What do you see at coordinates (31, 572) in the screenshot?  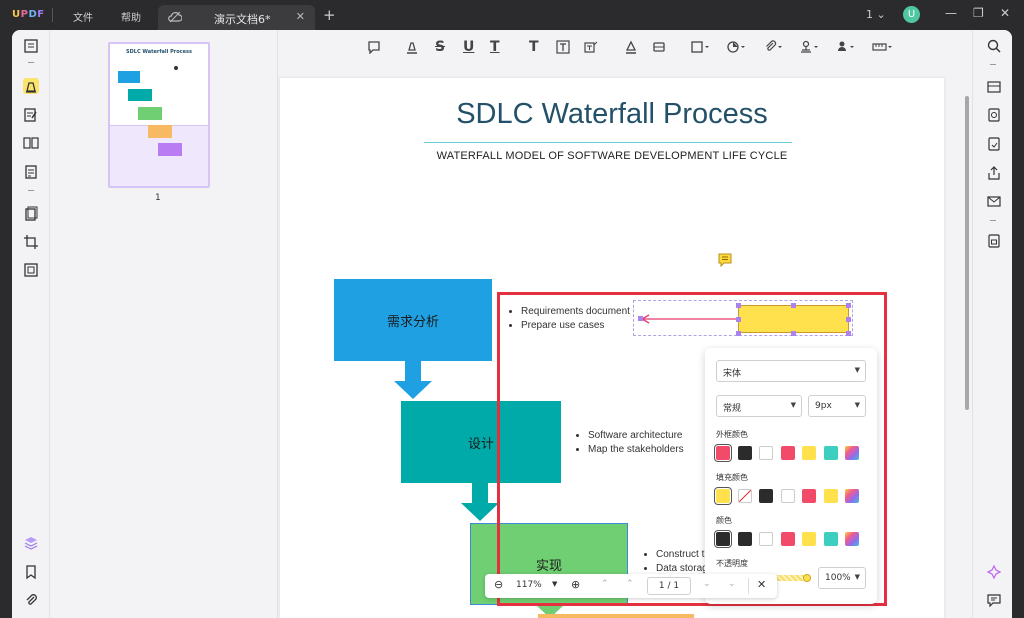 I see `bookmark-icon` at bounding box center [31, 572].